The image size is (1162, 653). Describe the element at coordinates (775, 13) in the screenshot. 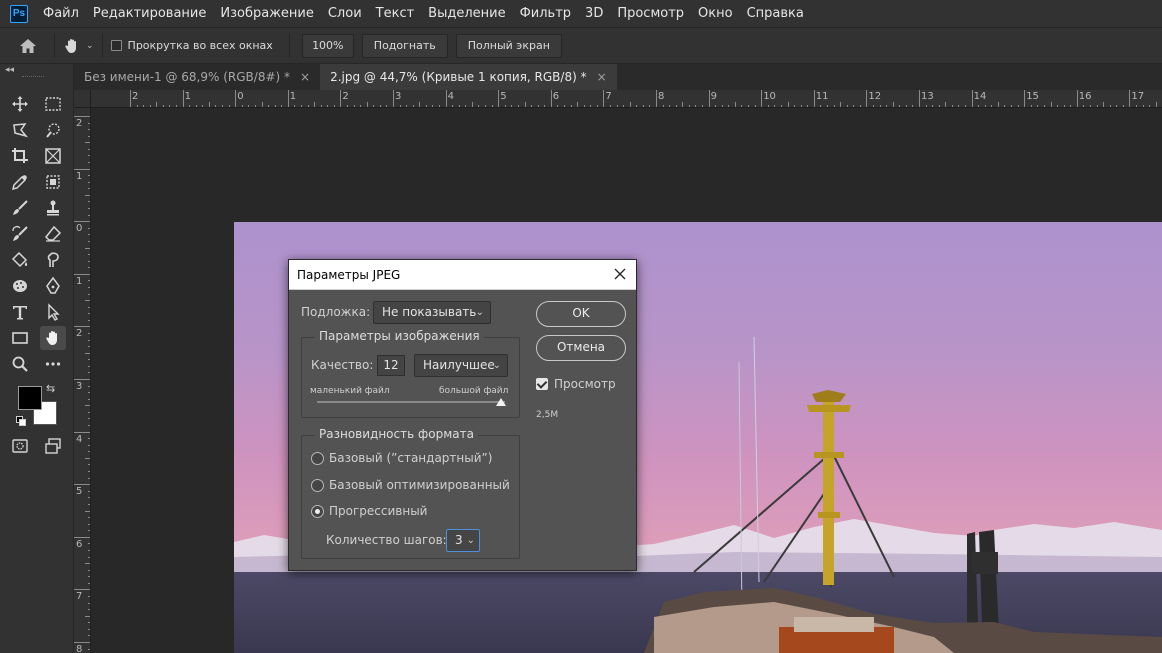

I see `menu-help: Справка` at that location.